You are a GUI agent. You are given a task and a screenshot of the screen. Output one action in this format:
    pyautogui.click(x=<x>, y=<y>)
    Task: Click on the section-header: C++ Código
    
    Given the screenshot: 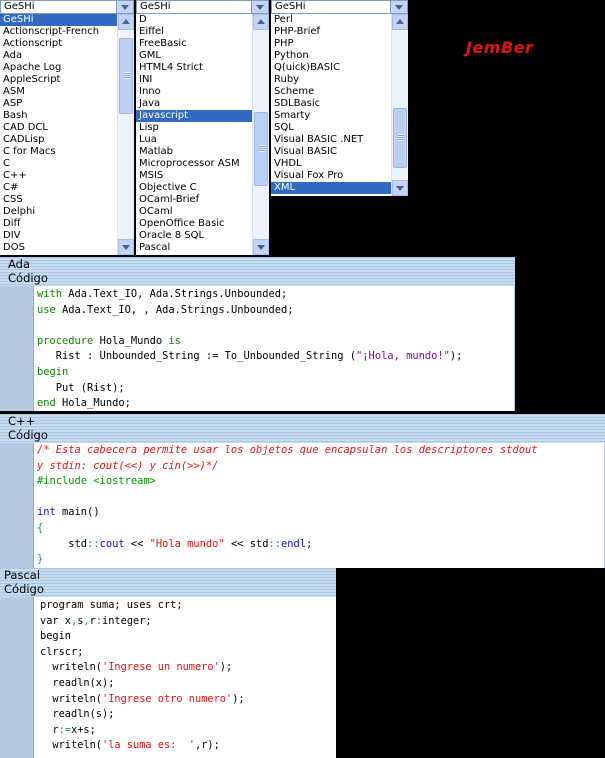 What is the action you would take?
    pyautogui.click(x=302, y=429)
    